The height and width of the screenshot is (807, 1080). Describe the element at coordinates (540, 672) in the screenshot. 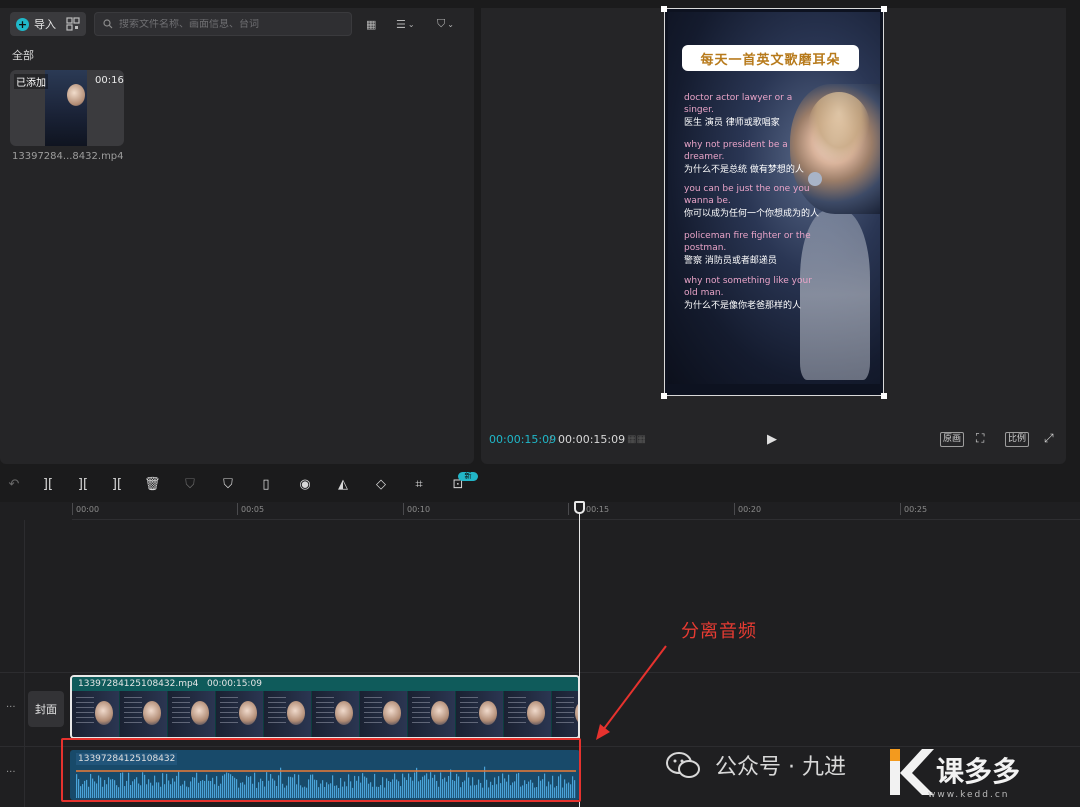

I see `track-divider` at that location.